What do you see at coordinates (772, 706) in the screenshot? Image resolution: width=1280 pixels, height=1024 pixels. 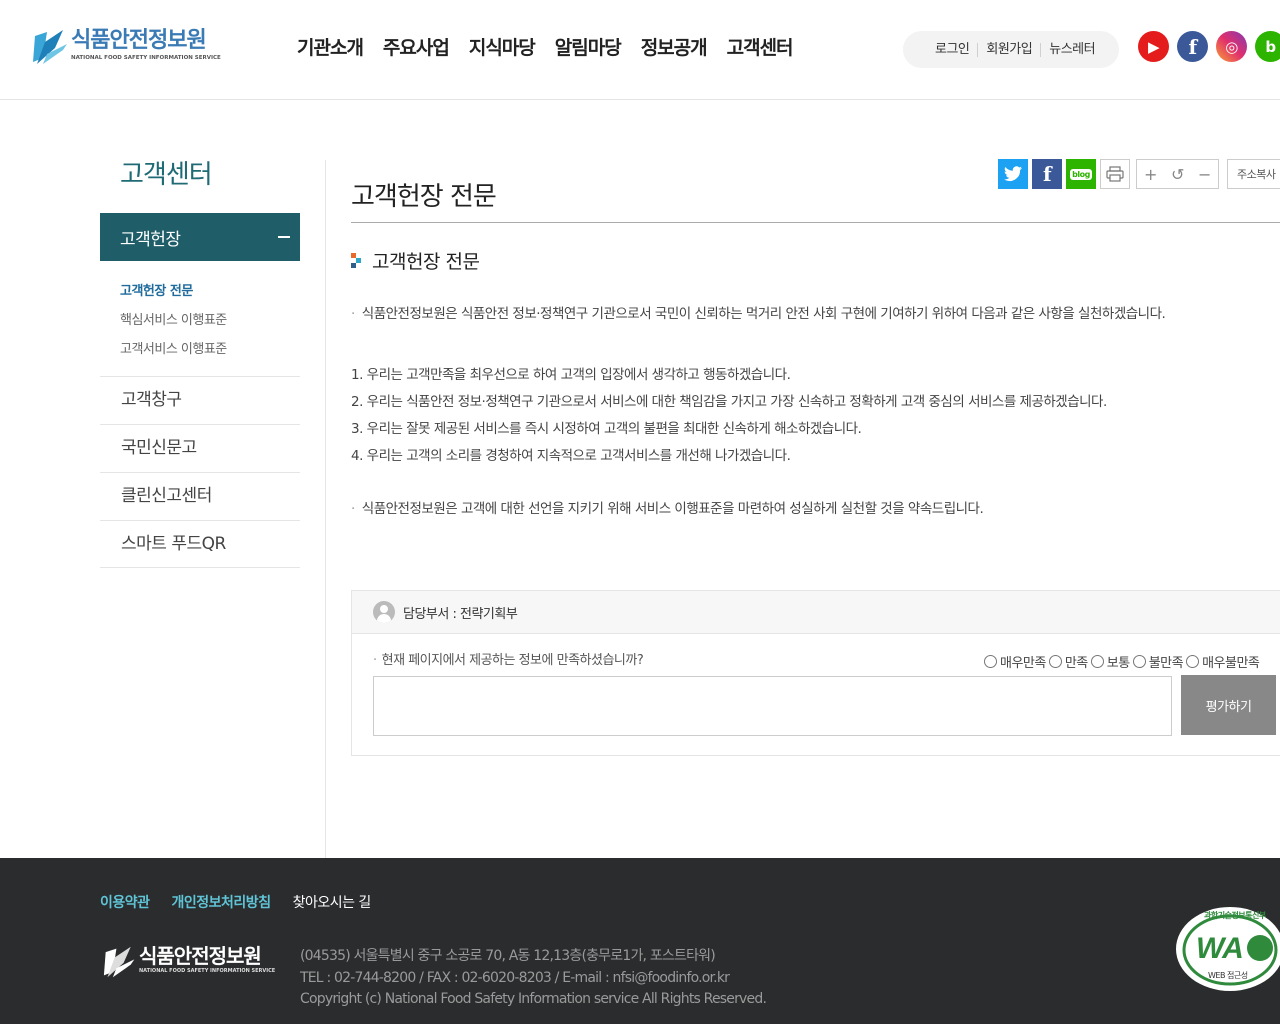 I see `survey-comment-field` at bounding box center [772, 706].